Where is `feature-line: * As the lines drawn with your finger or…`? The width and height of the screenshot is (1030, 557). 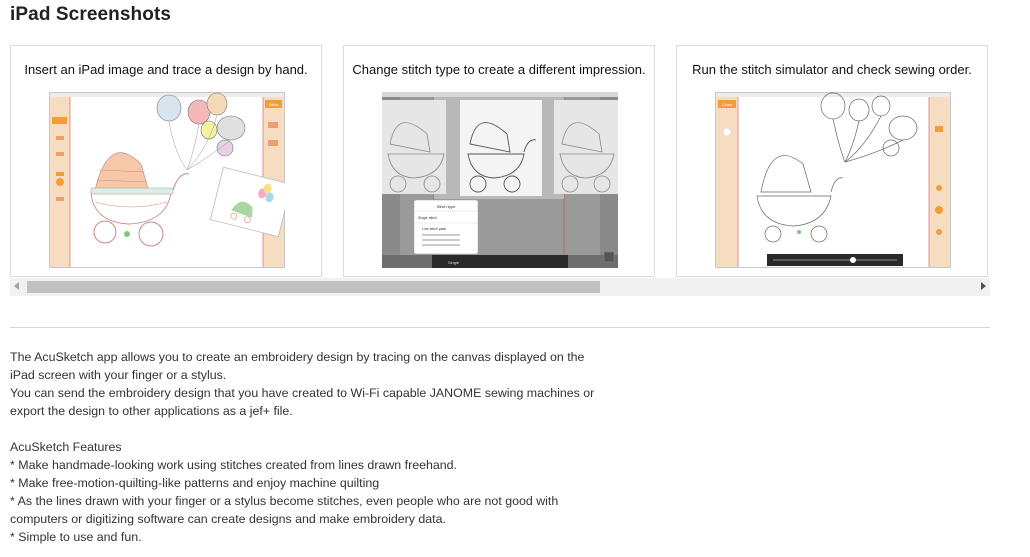 feature-line: * As the lines drawn with your finger or… is located at coordinates (284, 501).